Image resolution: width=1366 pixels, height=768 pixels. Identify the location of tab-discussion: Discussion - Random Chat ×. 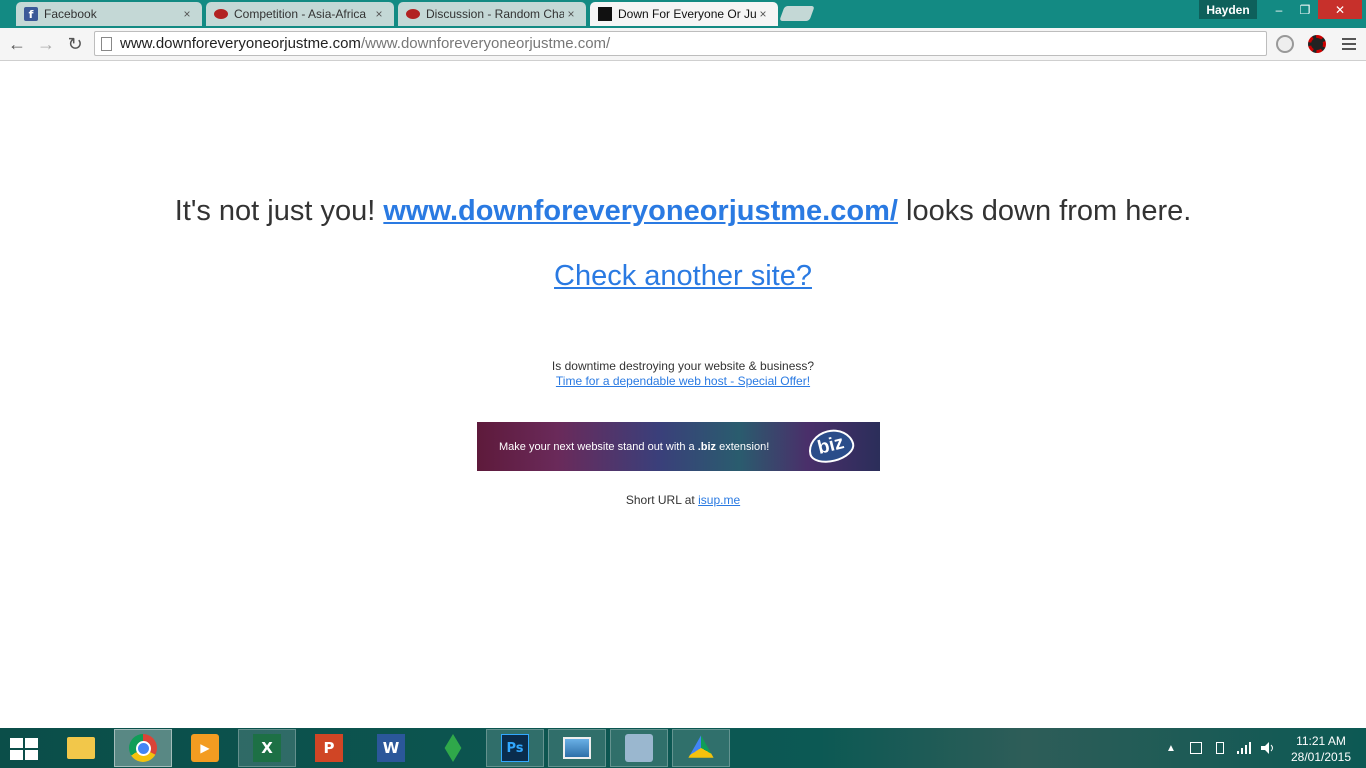
(492, 14).